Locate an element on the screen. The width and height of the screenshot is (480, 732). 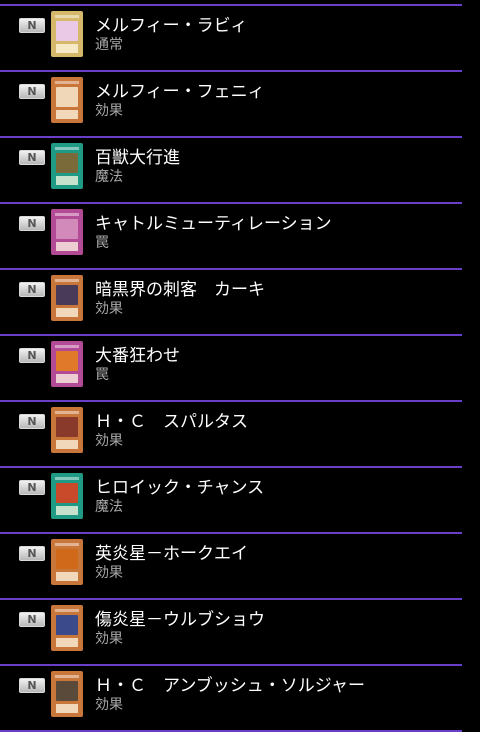
card-type: 通常 is located at coordinates (109, 45).